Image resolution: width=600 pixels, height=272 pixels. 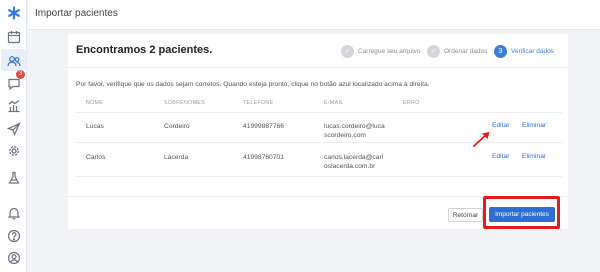 What do you see at coordinates (500, 51) in the screenshot?
I see `step-number: 3` at bounding box center [500, 51].